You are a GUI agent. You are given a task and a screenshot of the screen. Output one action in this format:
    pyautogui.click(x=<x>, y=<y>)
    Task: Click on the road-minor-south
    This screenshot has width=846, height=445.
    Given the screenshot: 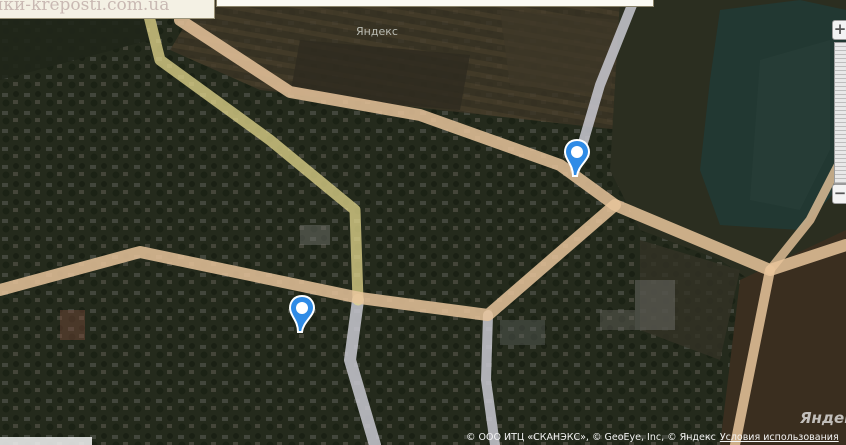 What is the action you would take?
    pyautogui.click(x=362, y=369)
    